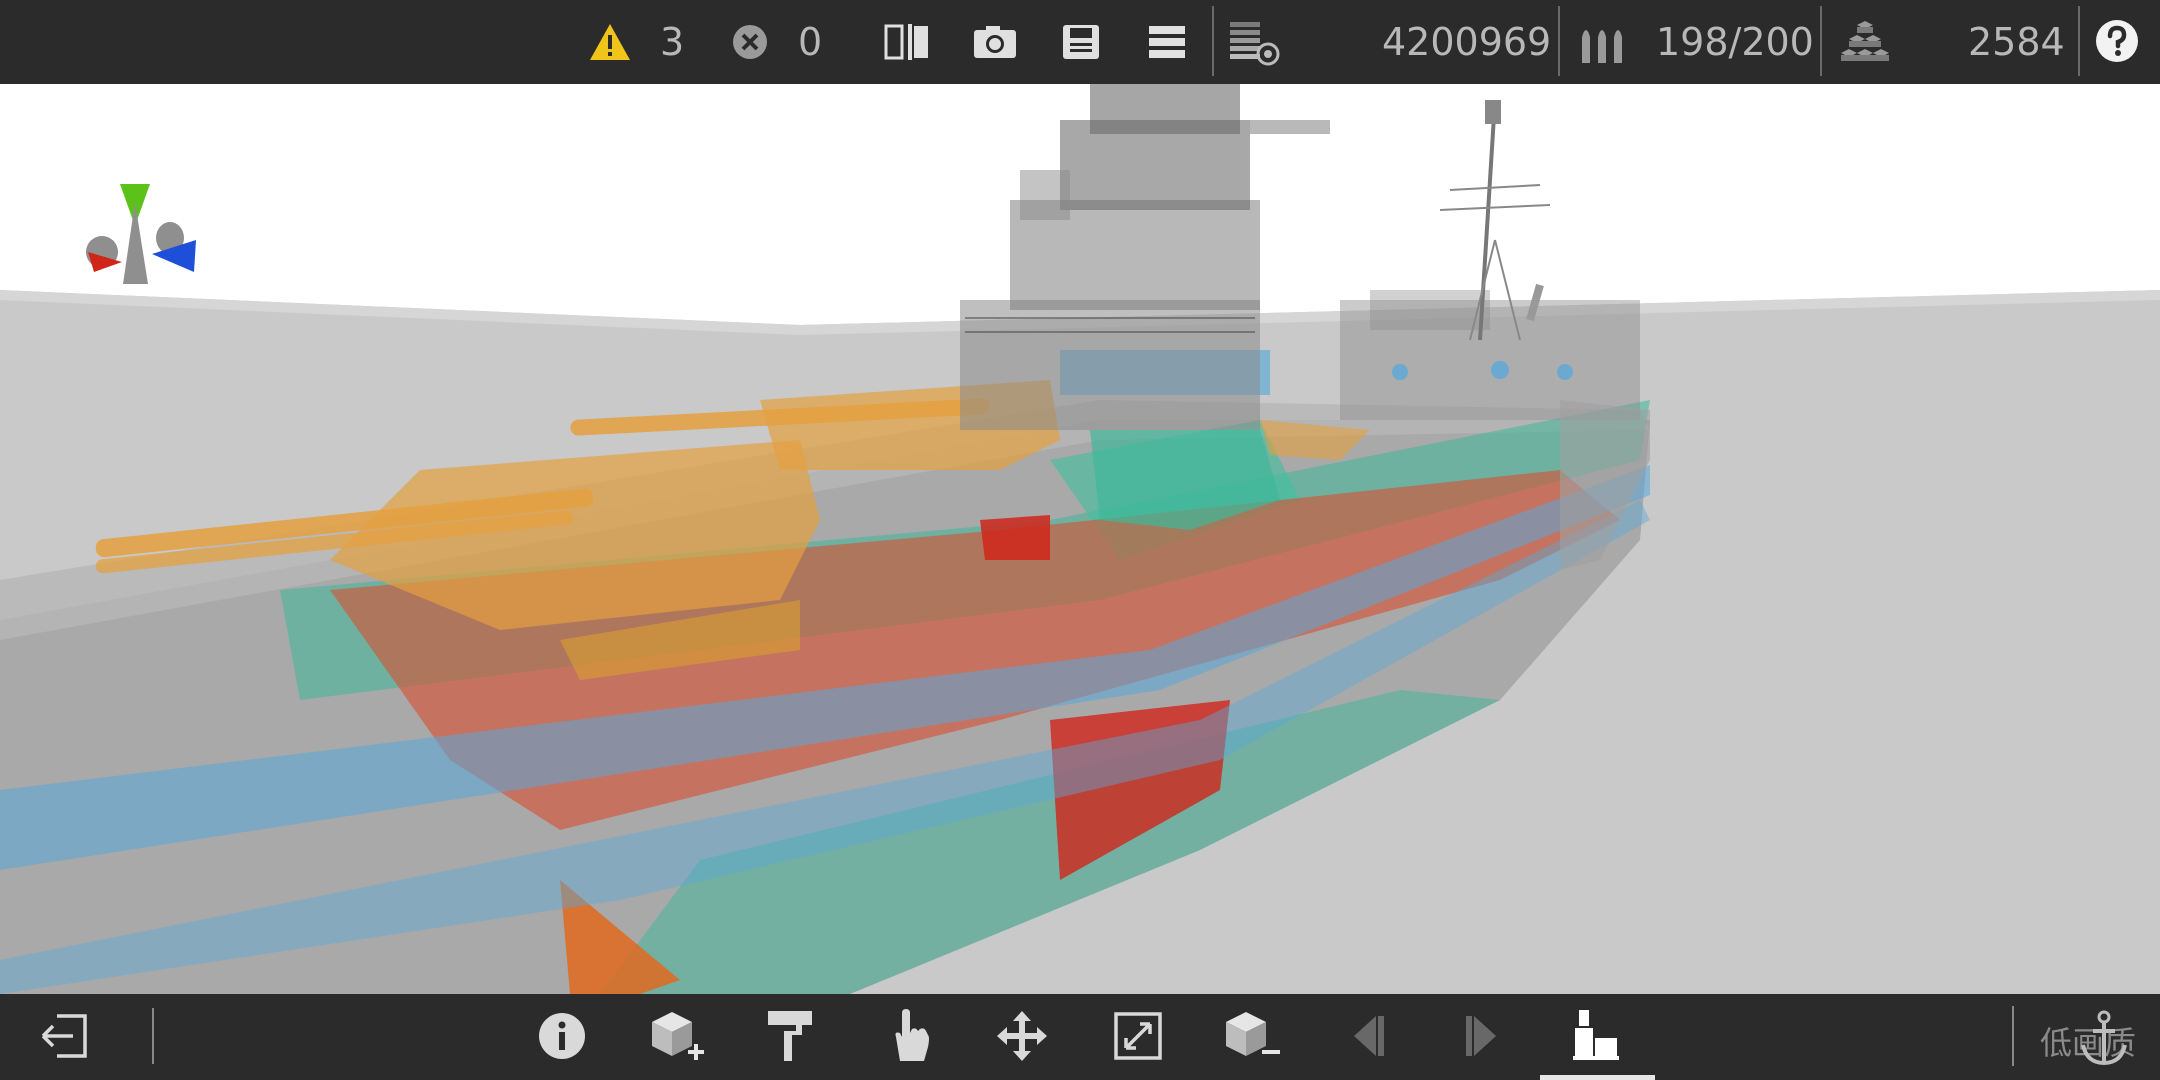 This screenshot has height=1080, width=2160. Describe the element at coordinates (1138, 1036) in the screenshot. I see `scale-icon` at that location.